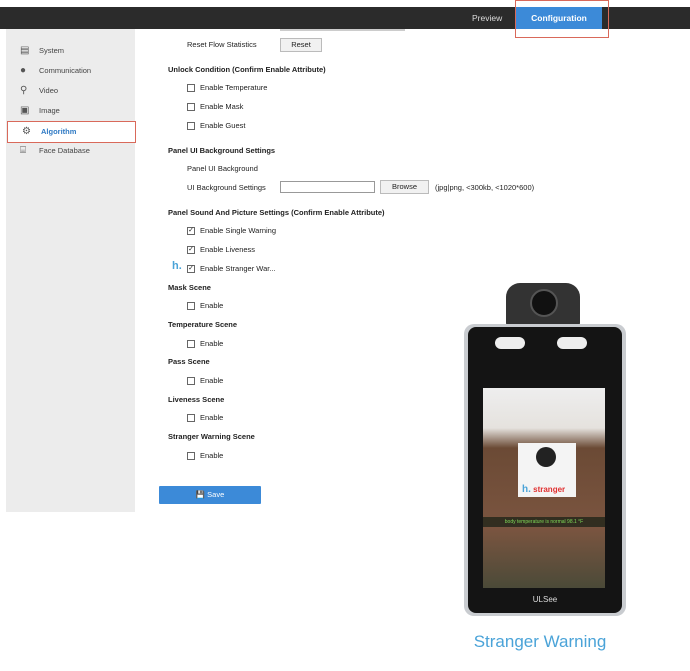 Image resolution: width=690 pixels, height=671 pixels. Describe the element at coordinates (205, 418) in the screenshot. I see `checkbox-liveness-scene: Enable` at that location.